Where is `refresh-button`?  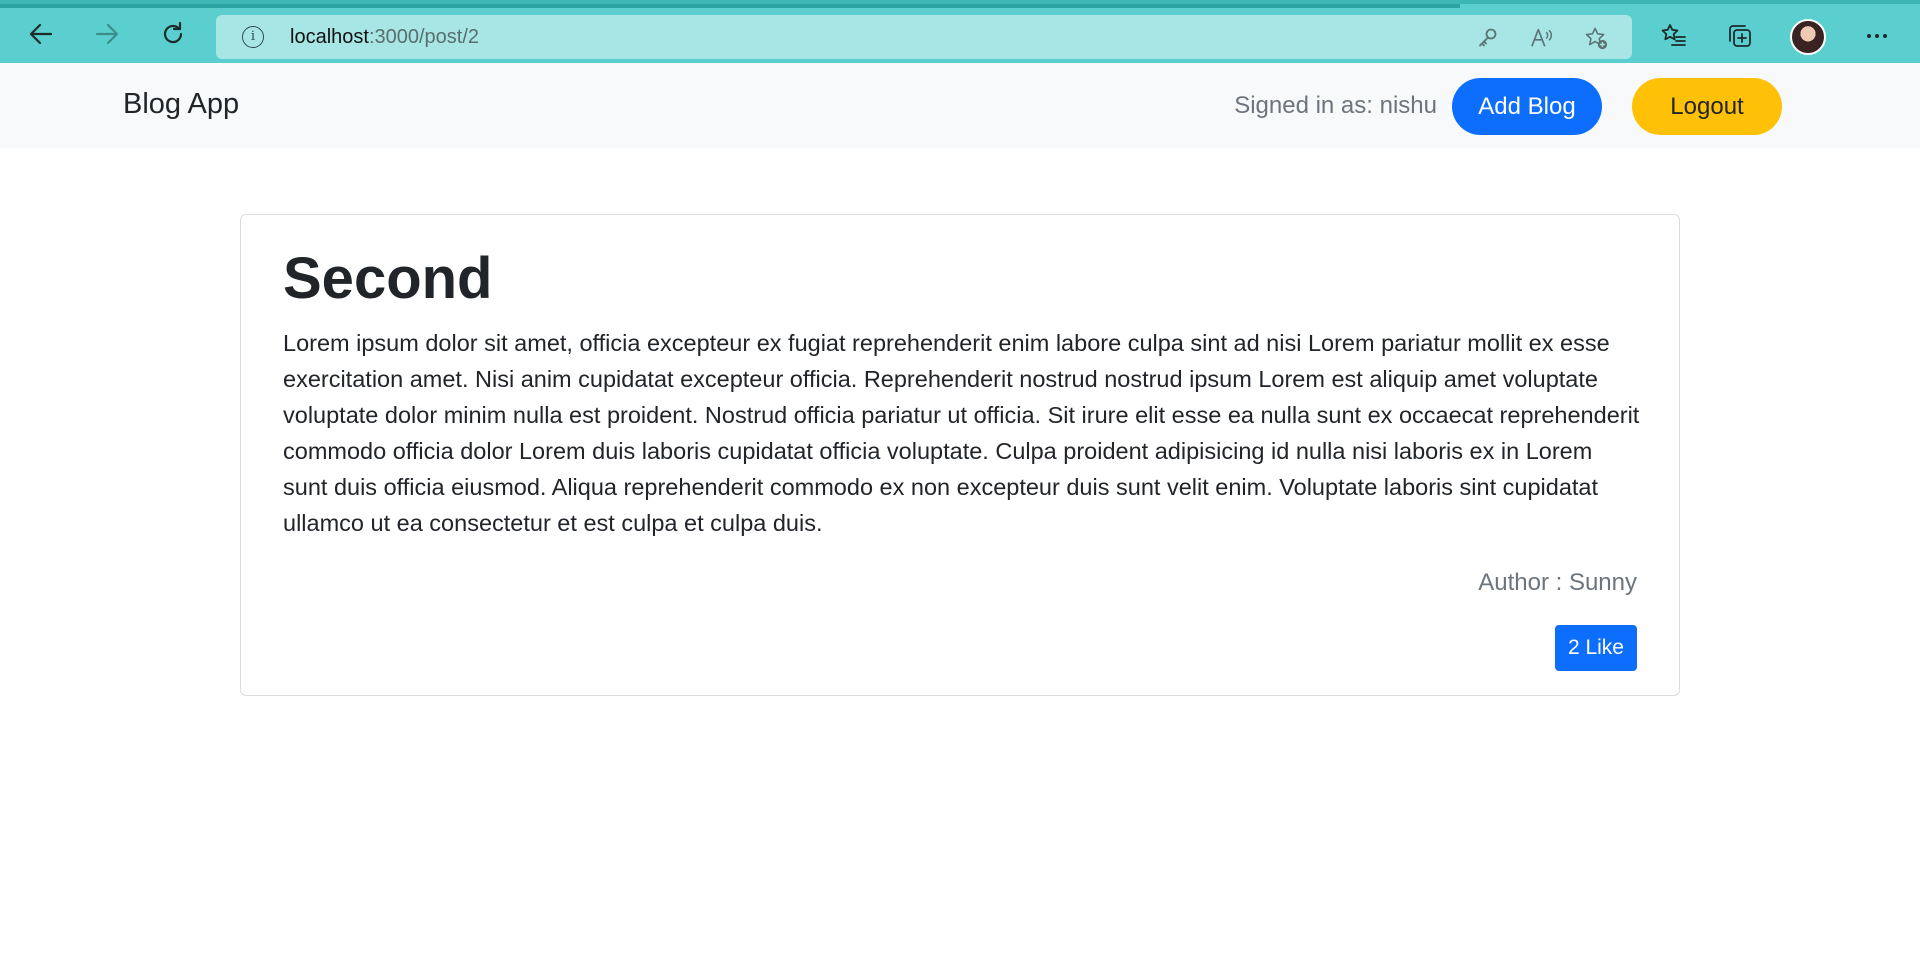 refresh-button is located at coordinates (173, 36).